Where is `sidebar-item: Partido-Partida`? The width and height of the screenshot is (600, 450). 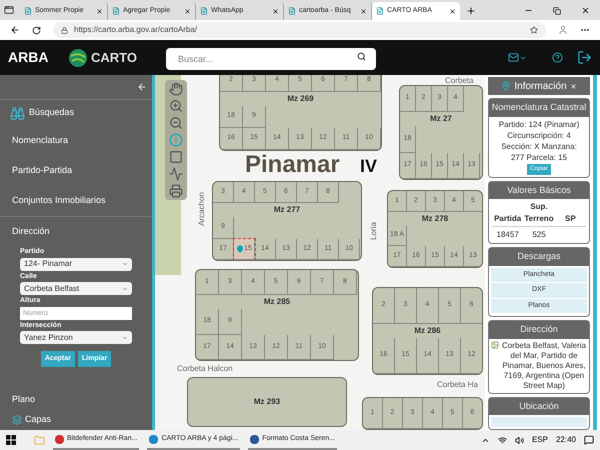
sidebar-item: Partido-Partida is located at coordinates (76, 171).